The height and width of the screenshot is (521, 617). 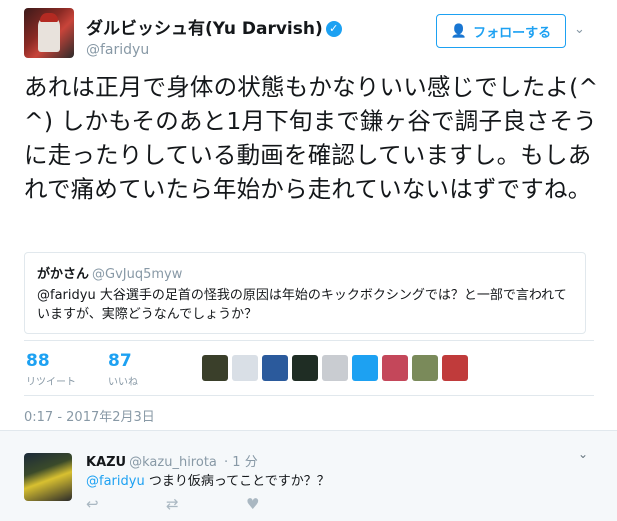 I want to click on retweet-stat: 88 リツイート, so click(x=51, y=369).